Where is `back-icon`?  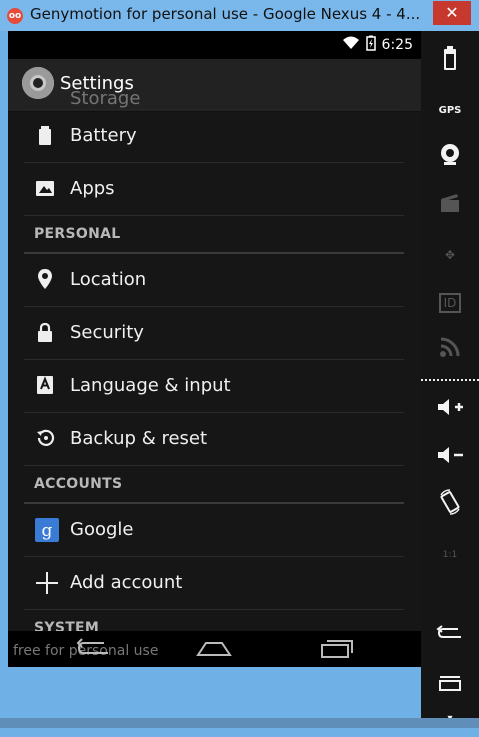
back-icon is located at coordinates (450, 635).